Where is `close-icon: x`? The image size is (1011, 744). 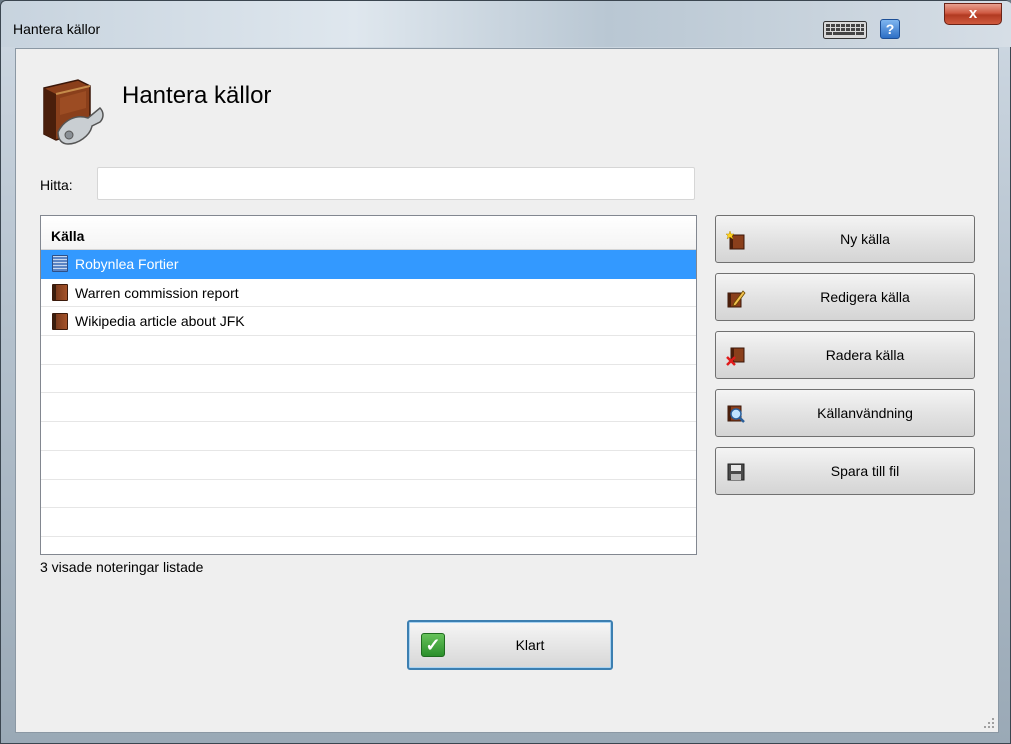
close-icon: x is located at coordinates (973, 13).